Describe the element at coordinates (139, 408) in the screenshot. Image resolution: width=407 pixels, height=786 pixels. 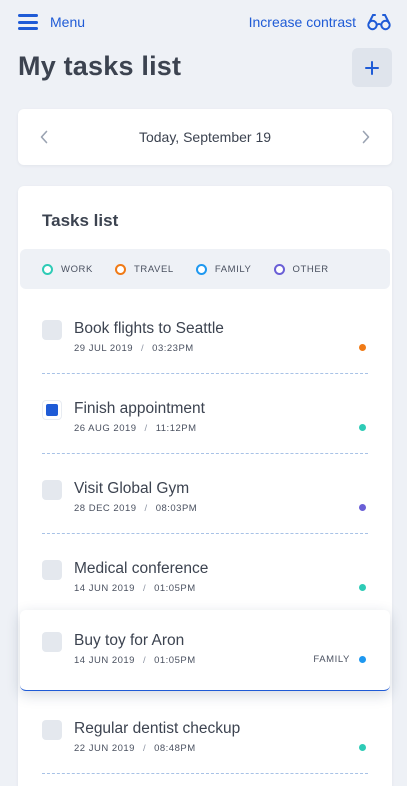
I see `task-title: Finish appointment` at that location.